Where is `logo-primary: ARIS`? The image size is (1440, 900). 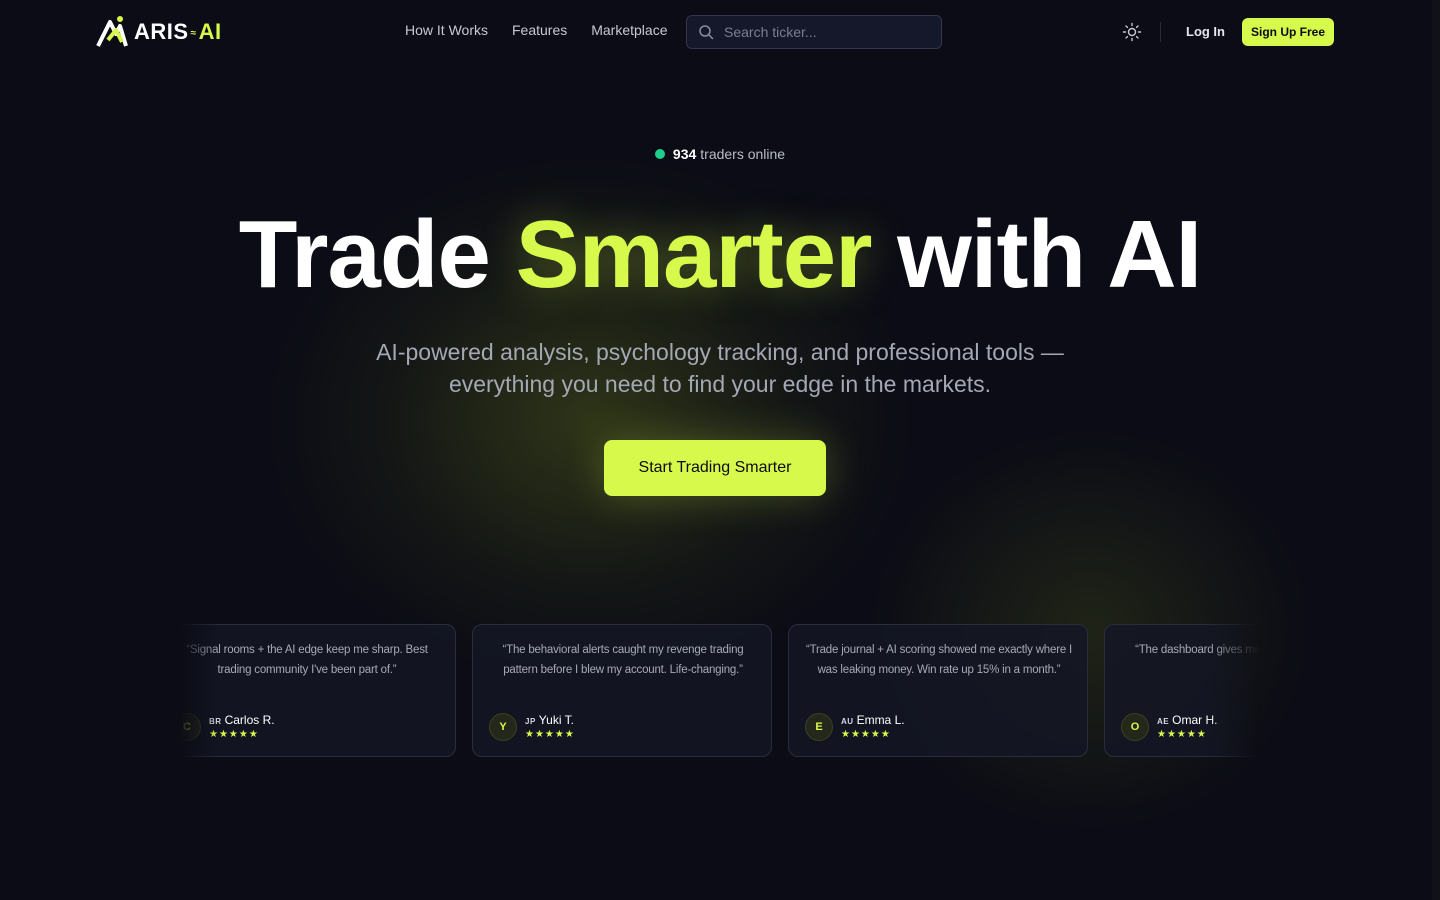 logo-primary: ARIS is located at coordinates (161, 31).